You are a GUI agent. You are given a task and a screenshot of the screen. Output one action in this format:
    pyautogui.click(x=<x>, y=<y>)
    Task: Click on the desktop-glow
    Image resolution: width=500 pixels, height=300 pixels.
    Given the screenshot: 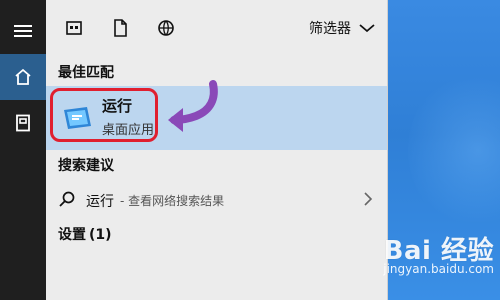 What is the action you would take?
    pyautogui.click(x=454, y=150)
    